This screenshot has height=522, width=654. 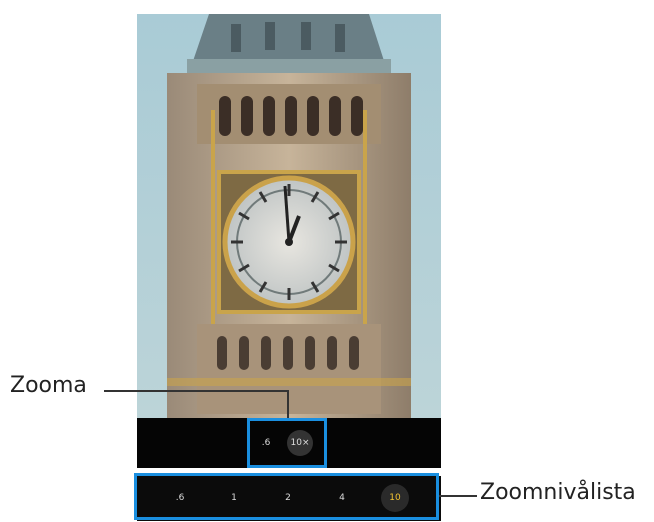 I want to click on zoom-callout-line-vertical, so click(x=288, y=404).